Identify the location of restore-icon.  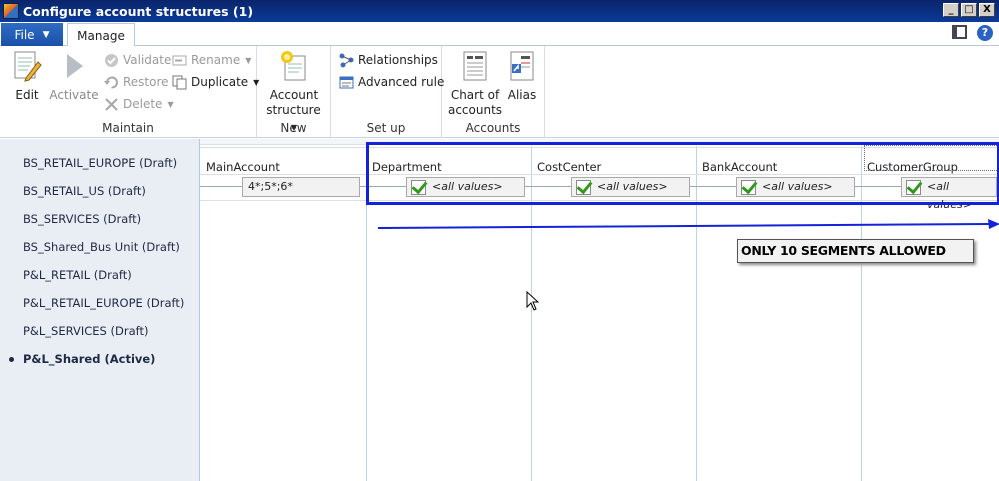
(111, 82).